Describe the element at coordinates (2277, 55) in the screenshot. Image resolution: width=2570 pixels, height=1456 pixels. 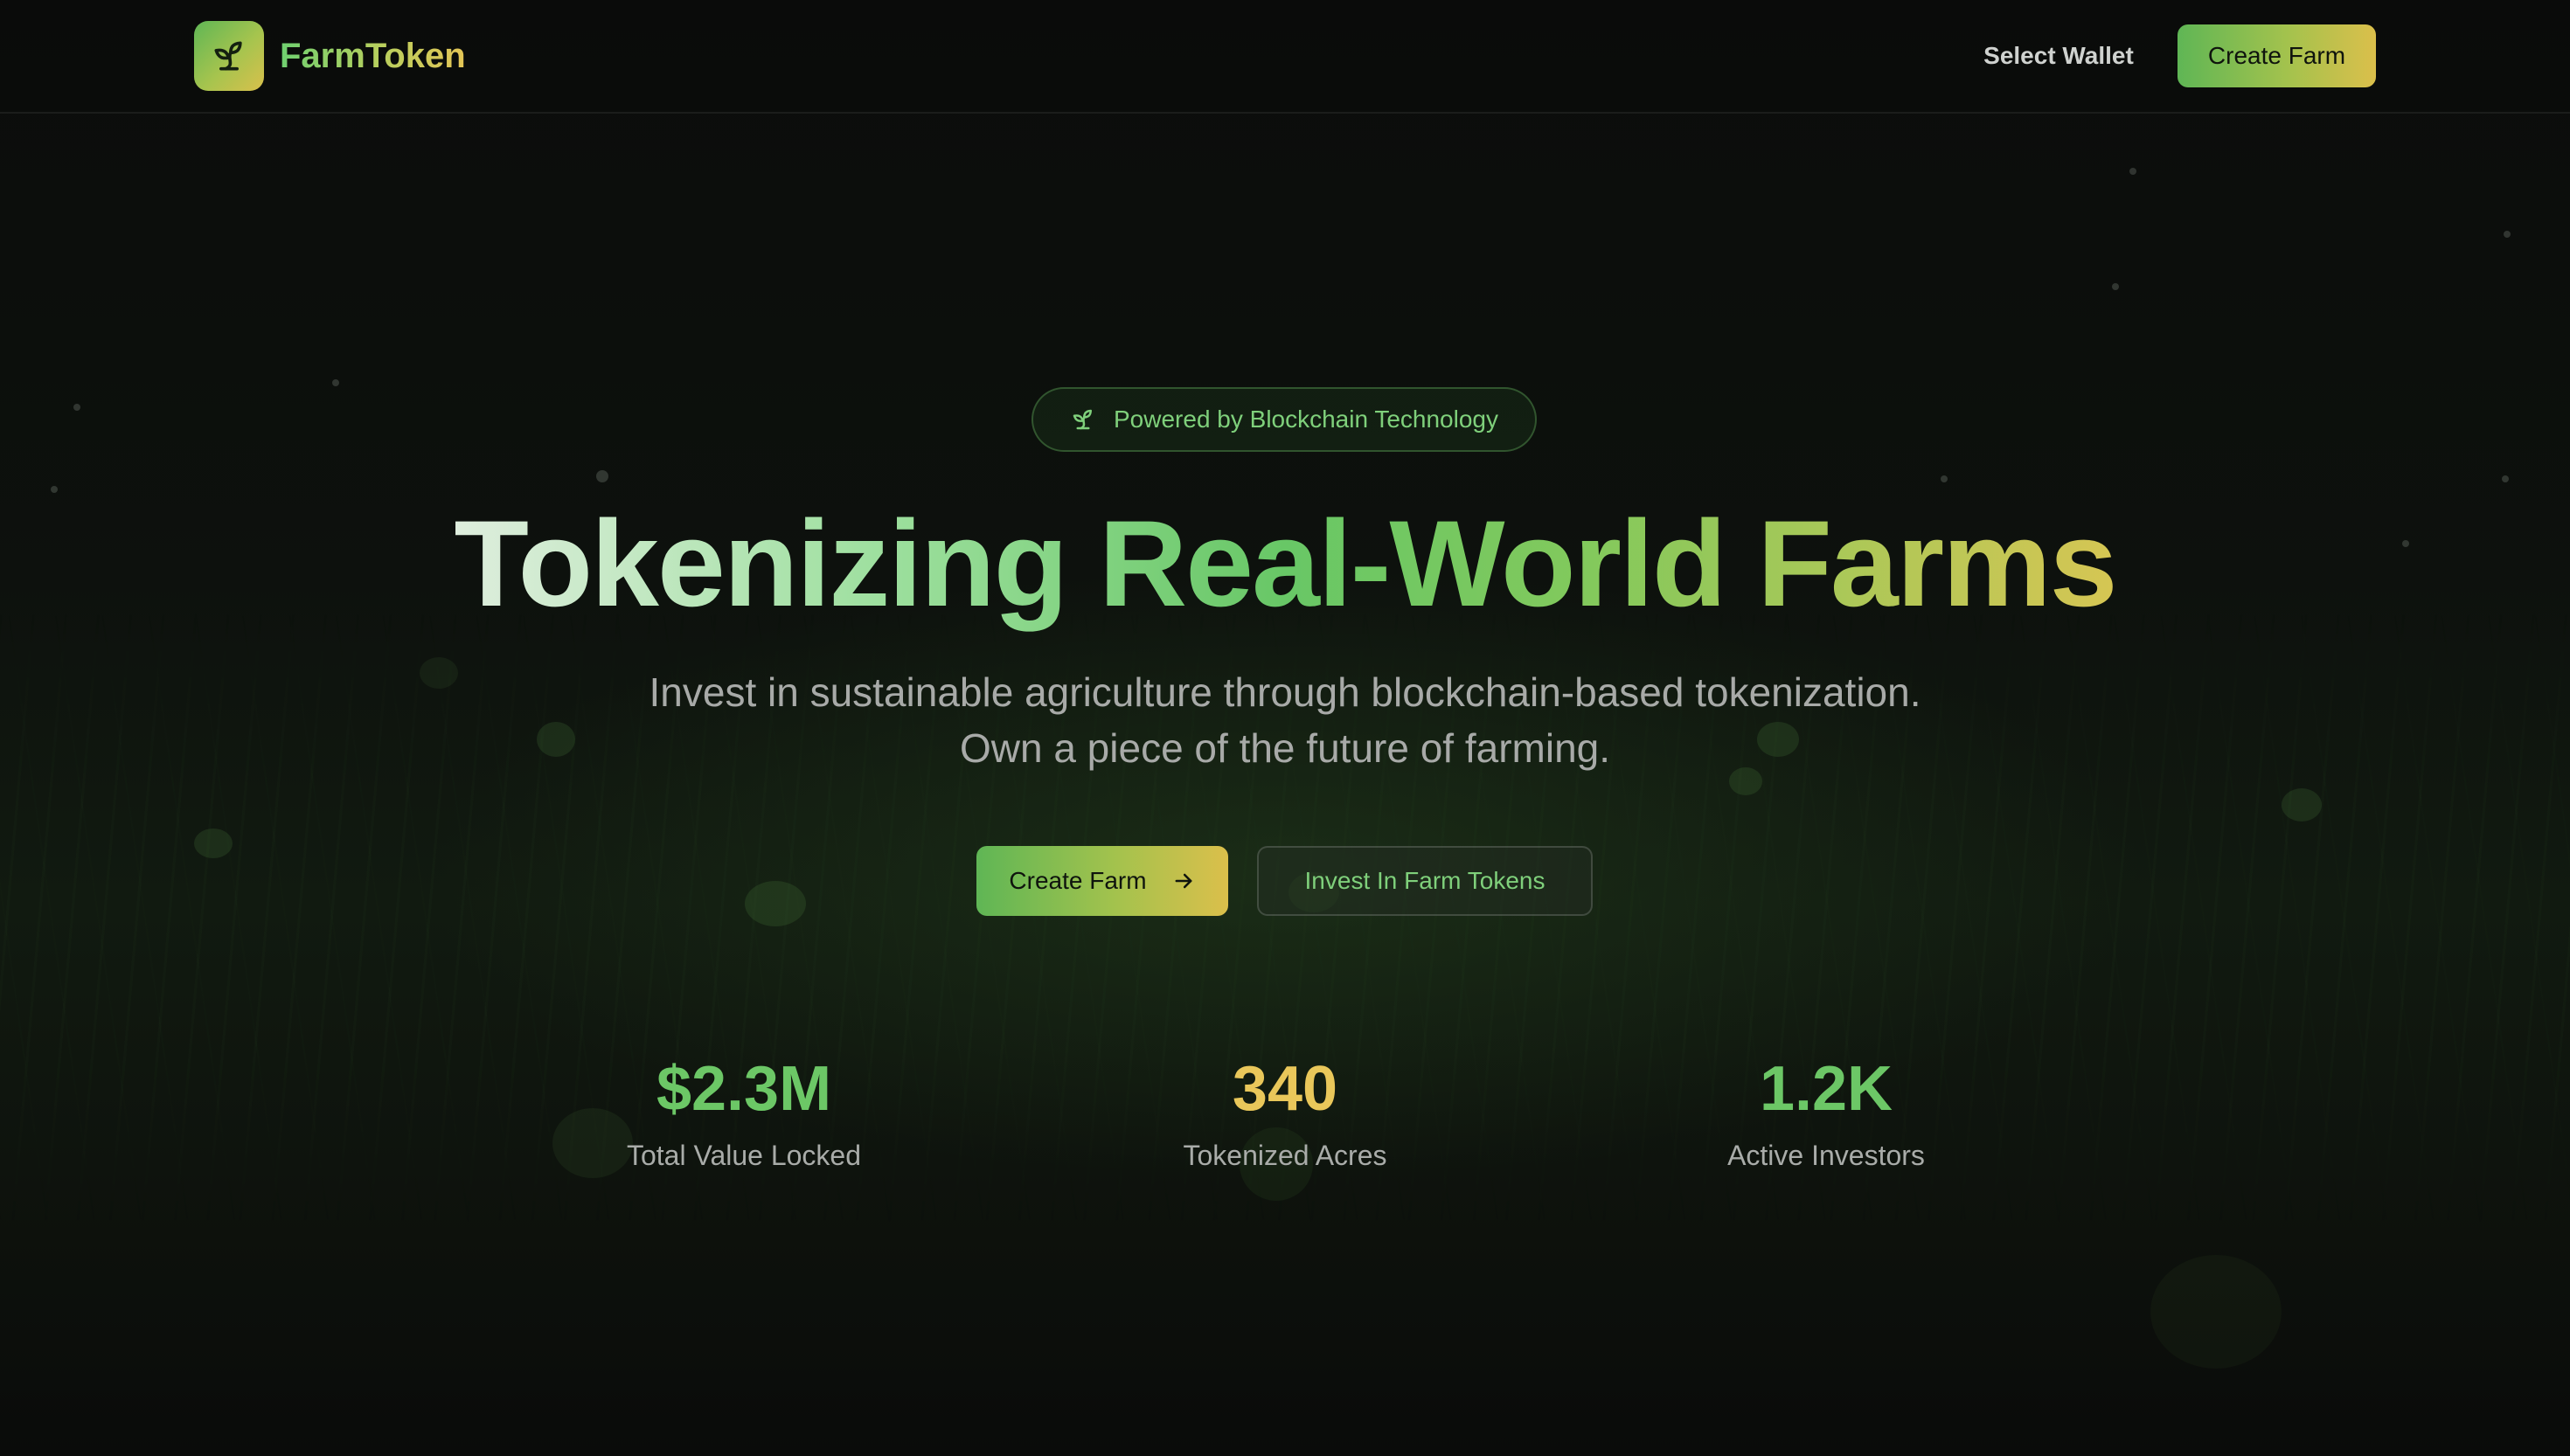
I see `nav-create-farm-button: Create Farm` at that location.